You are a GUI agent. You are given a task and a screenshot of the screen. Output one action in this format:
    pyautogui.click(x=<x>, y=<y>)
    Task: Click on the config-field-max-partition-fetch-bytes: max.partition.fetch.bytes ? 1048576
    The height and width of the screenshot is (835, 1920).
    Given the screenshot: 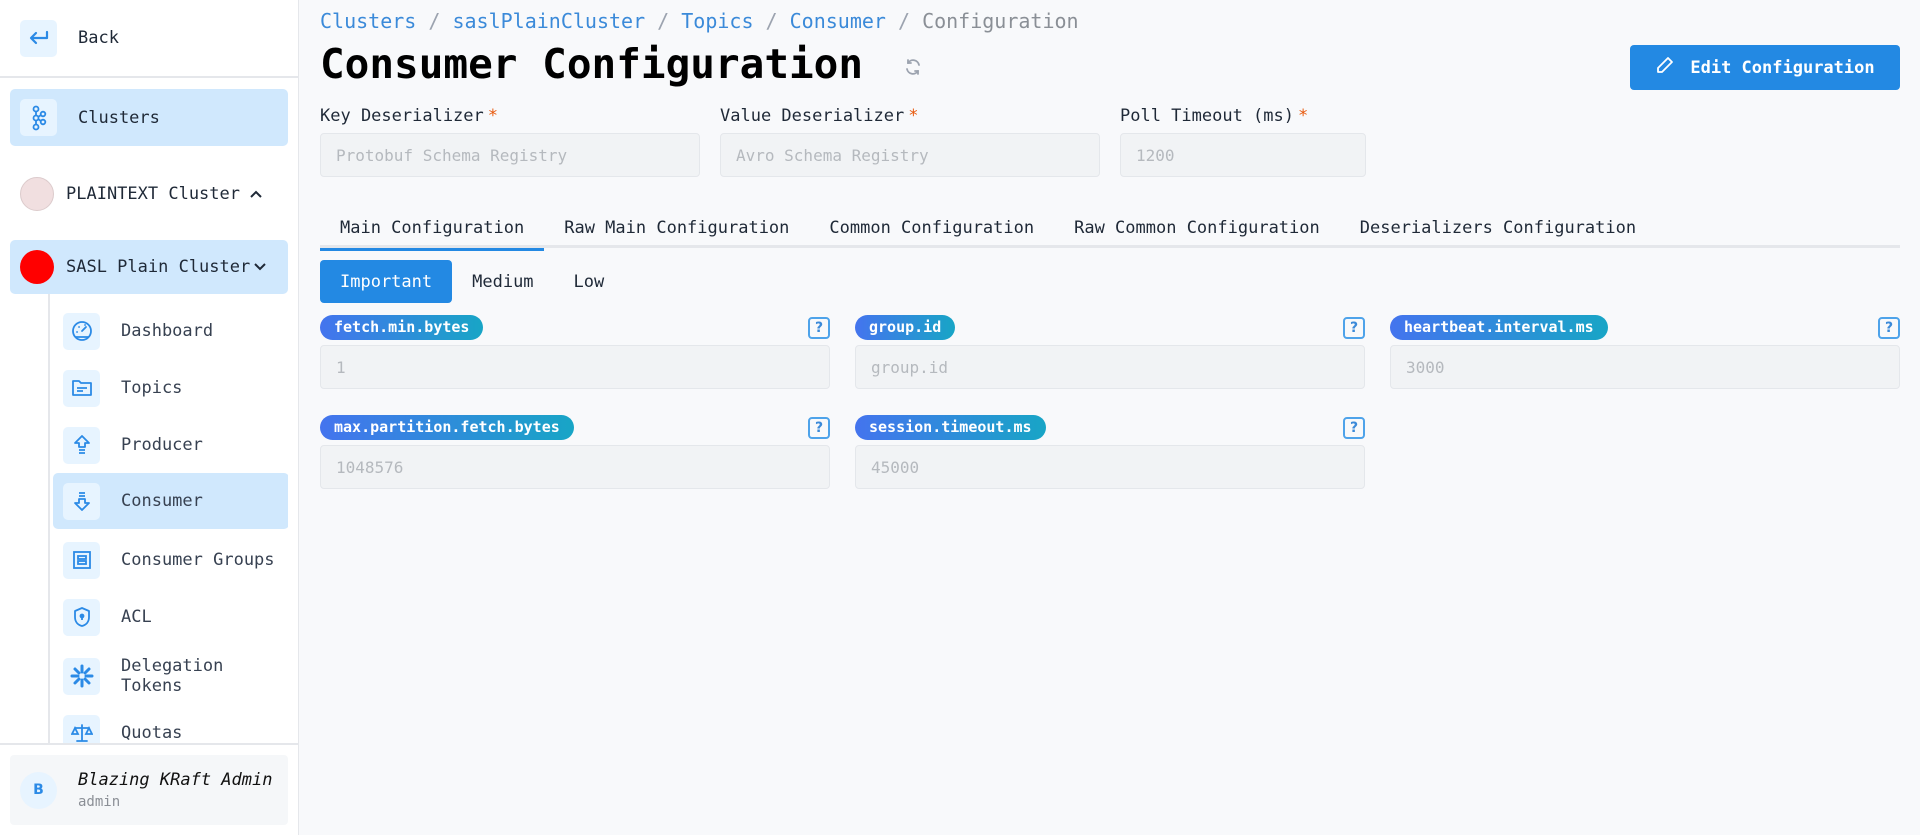 What is the action you would take?
    pyautogui.click(x=575, y=452)
    